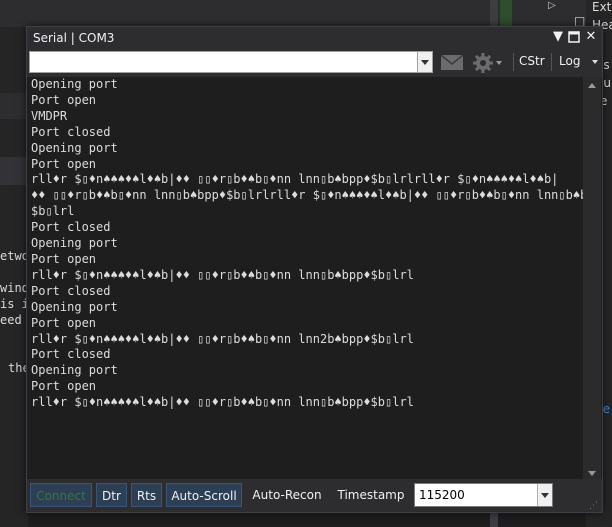 Image resolution: width=612 pixels, height=527 pixels. Describe the element at coordinates (569, 61) in the screenshot. I see `log-button: Log` at that location.